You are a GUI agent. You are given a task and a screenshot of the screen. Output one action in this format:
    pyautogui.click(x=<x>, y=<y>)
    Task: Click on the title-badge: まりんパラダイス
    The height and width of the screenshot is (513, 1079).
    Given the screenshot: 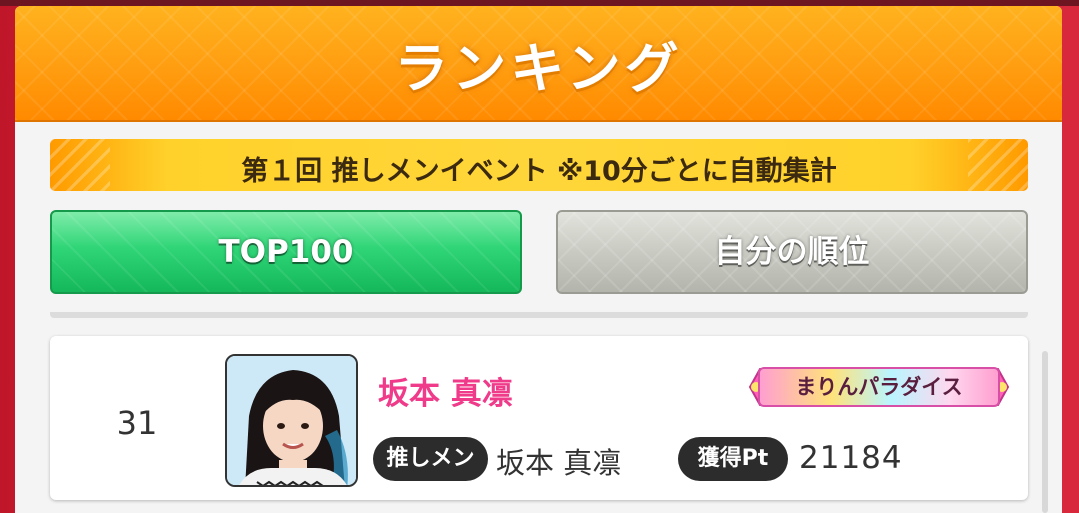 What is the action you would take?
    pyautogui.click(x=879, y=387)
    